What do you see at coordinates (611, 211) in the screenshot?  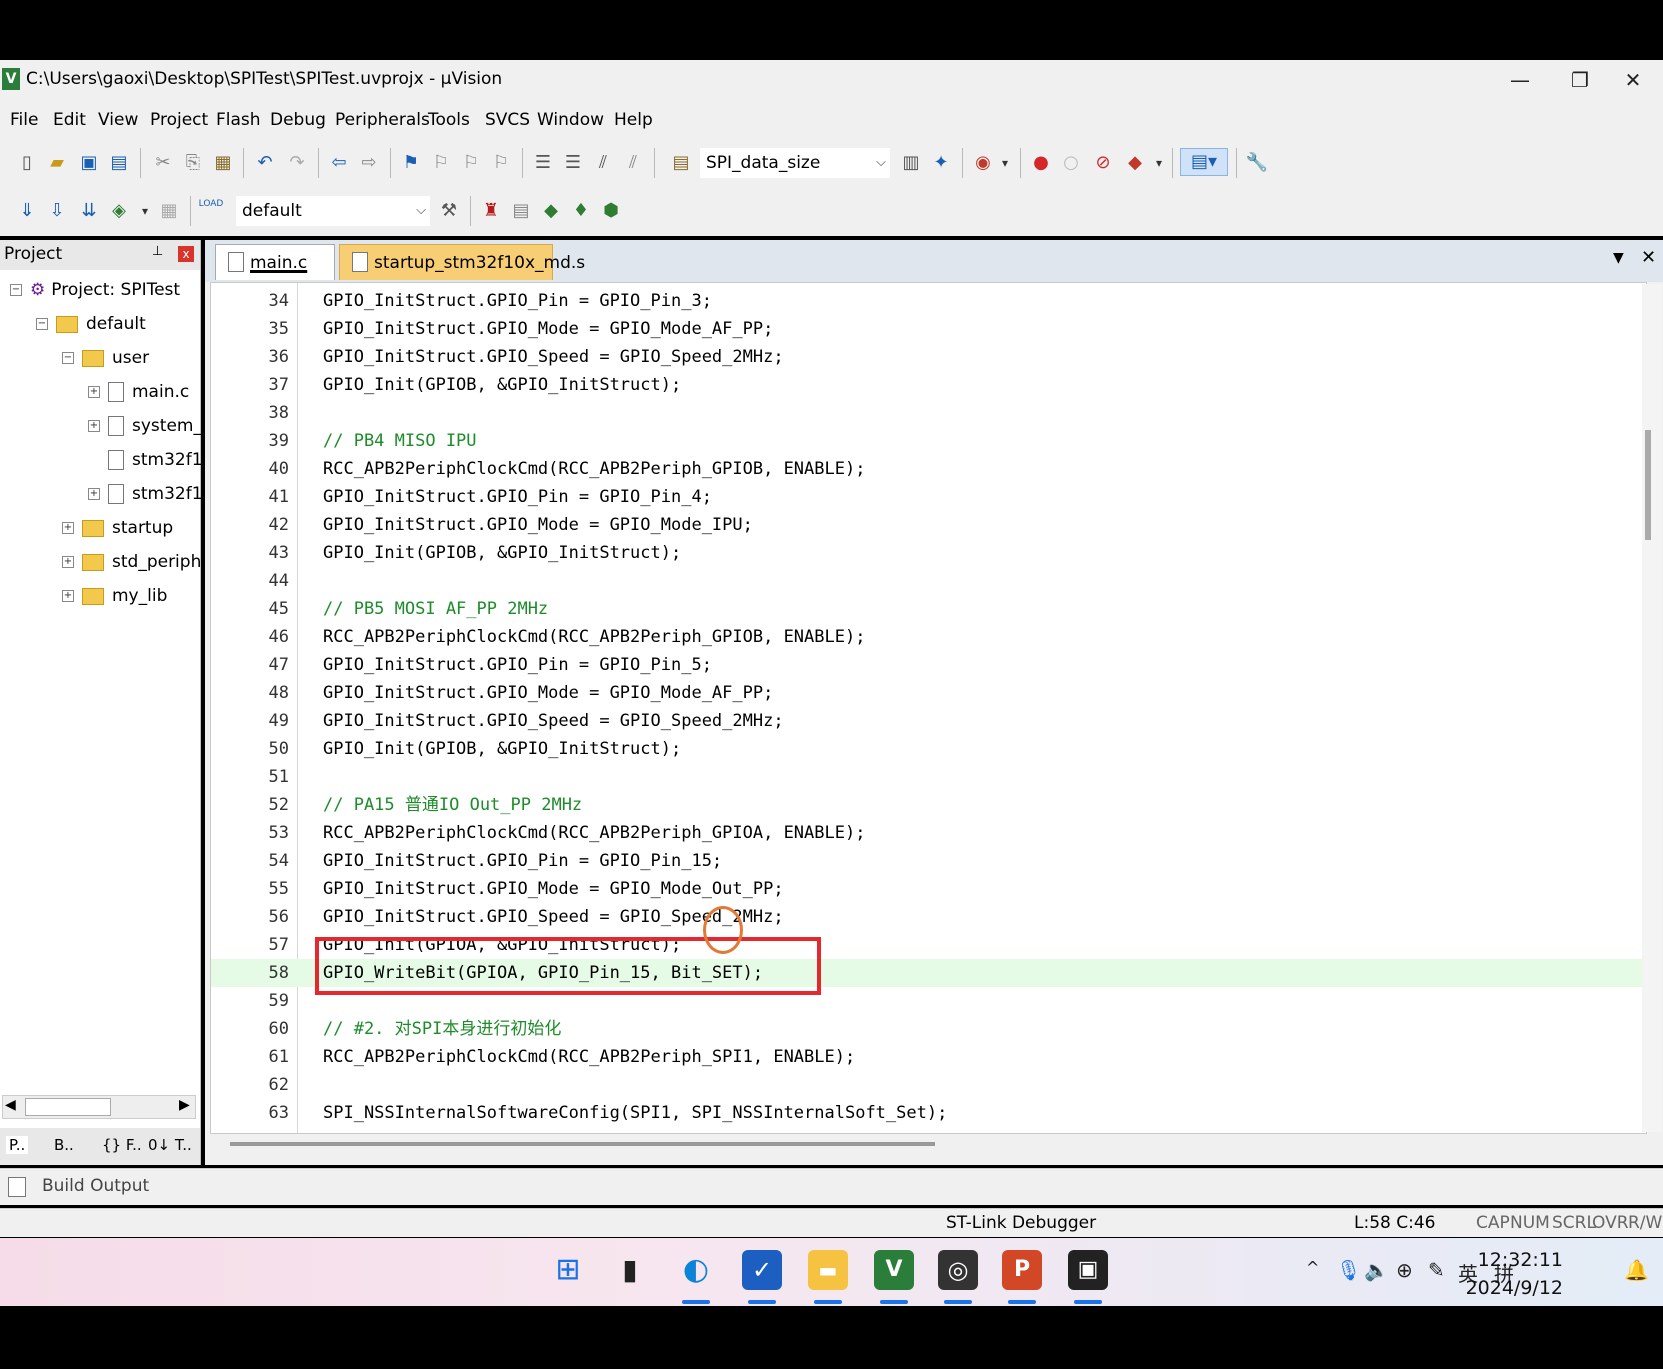 I see `rte-icon: ⬢` at bounding box center [611, 211].